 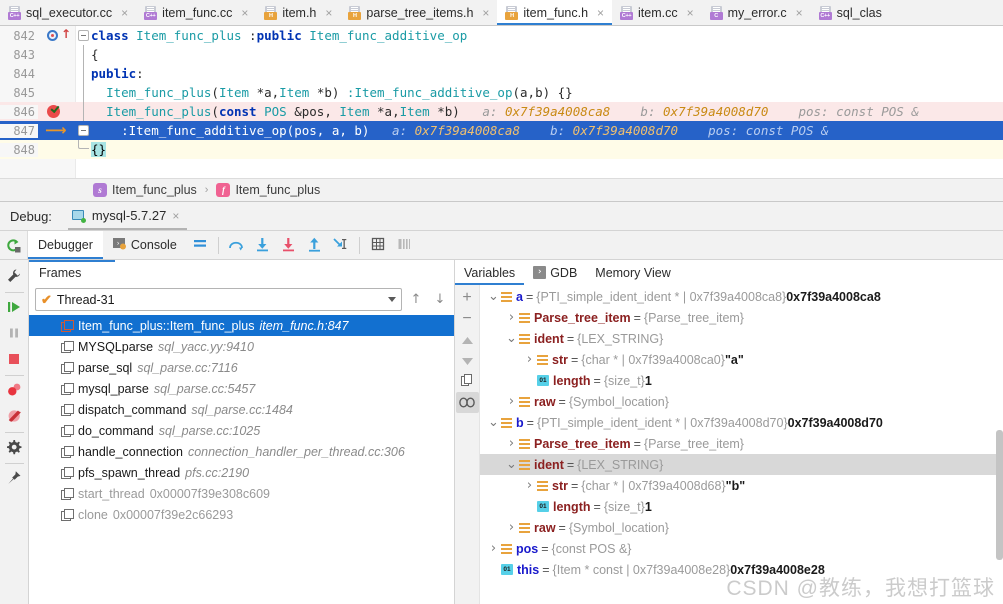 I want to click on frame-list-item: parse_sql sql_parse.cc:7116, so click(x=241, y=367).